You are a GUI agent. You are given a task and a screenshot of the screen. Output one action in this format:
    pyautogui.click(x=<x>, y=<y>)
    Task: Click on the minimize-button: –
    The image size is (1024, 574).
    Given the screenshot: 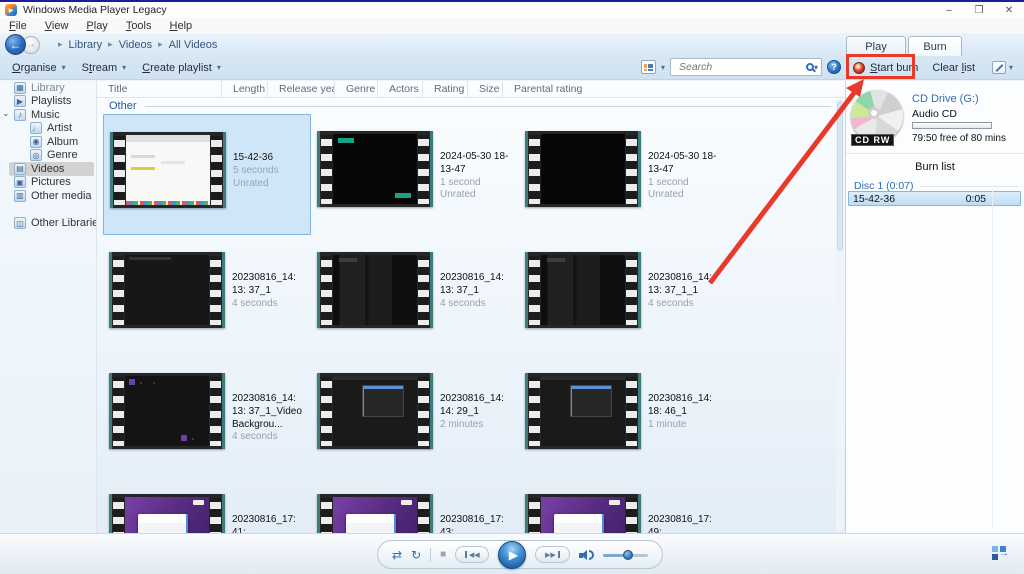 What is the action you would take?
    pyautogui.click(x=949, y=10)
    